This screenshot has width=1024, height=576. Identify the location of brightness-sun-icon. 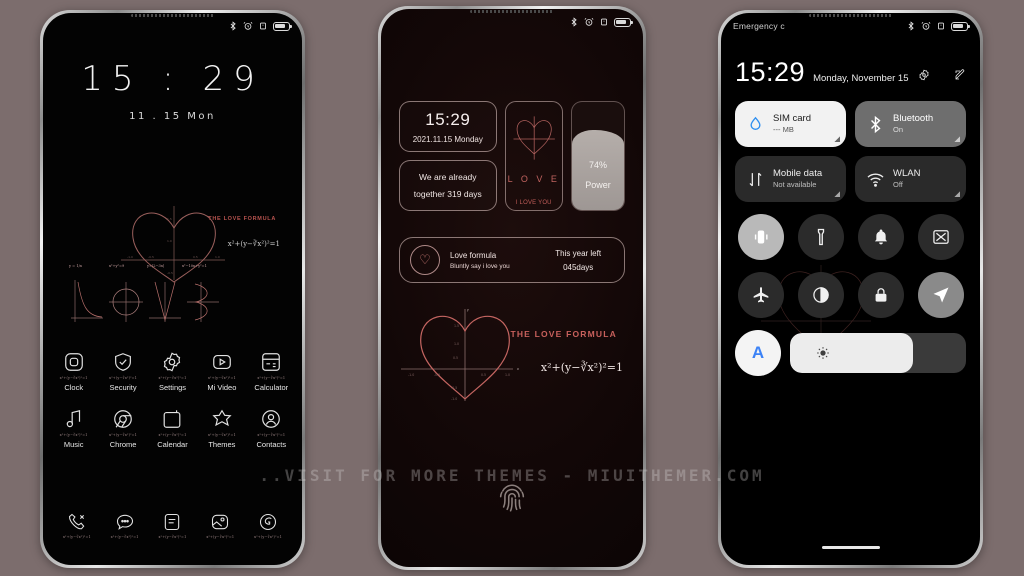
(823, 353).